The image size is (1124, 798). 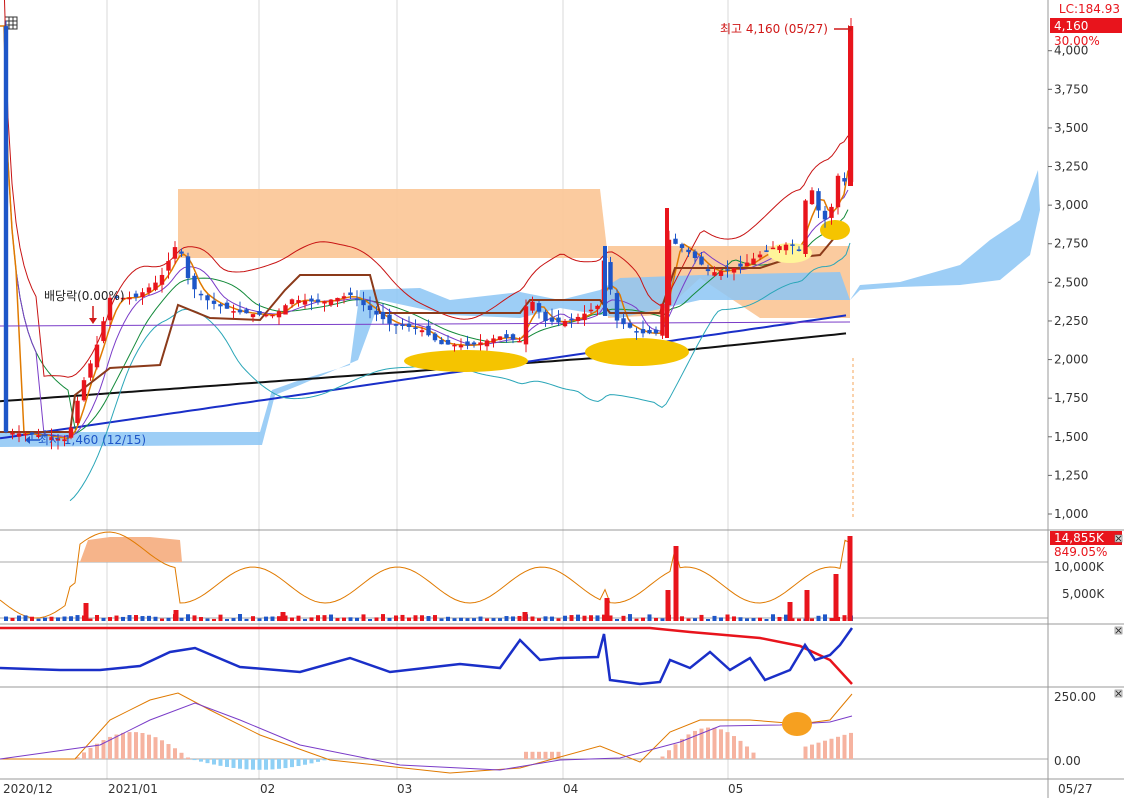 What do you see at coordinates (404, 789) in the screenshot?
I see `x-label-03: 03` at bounding box center [404, 789].